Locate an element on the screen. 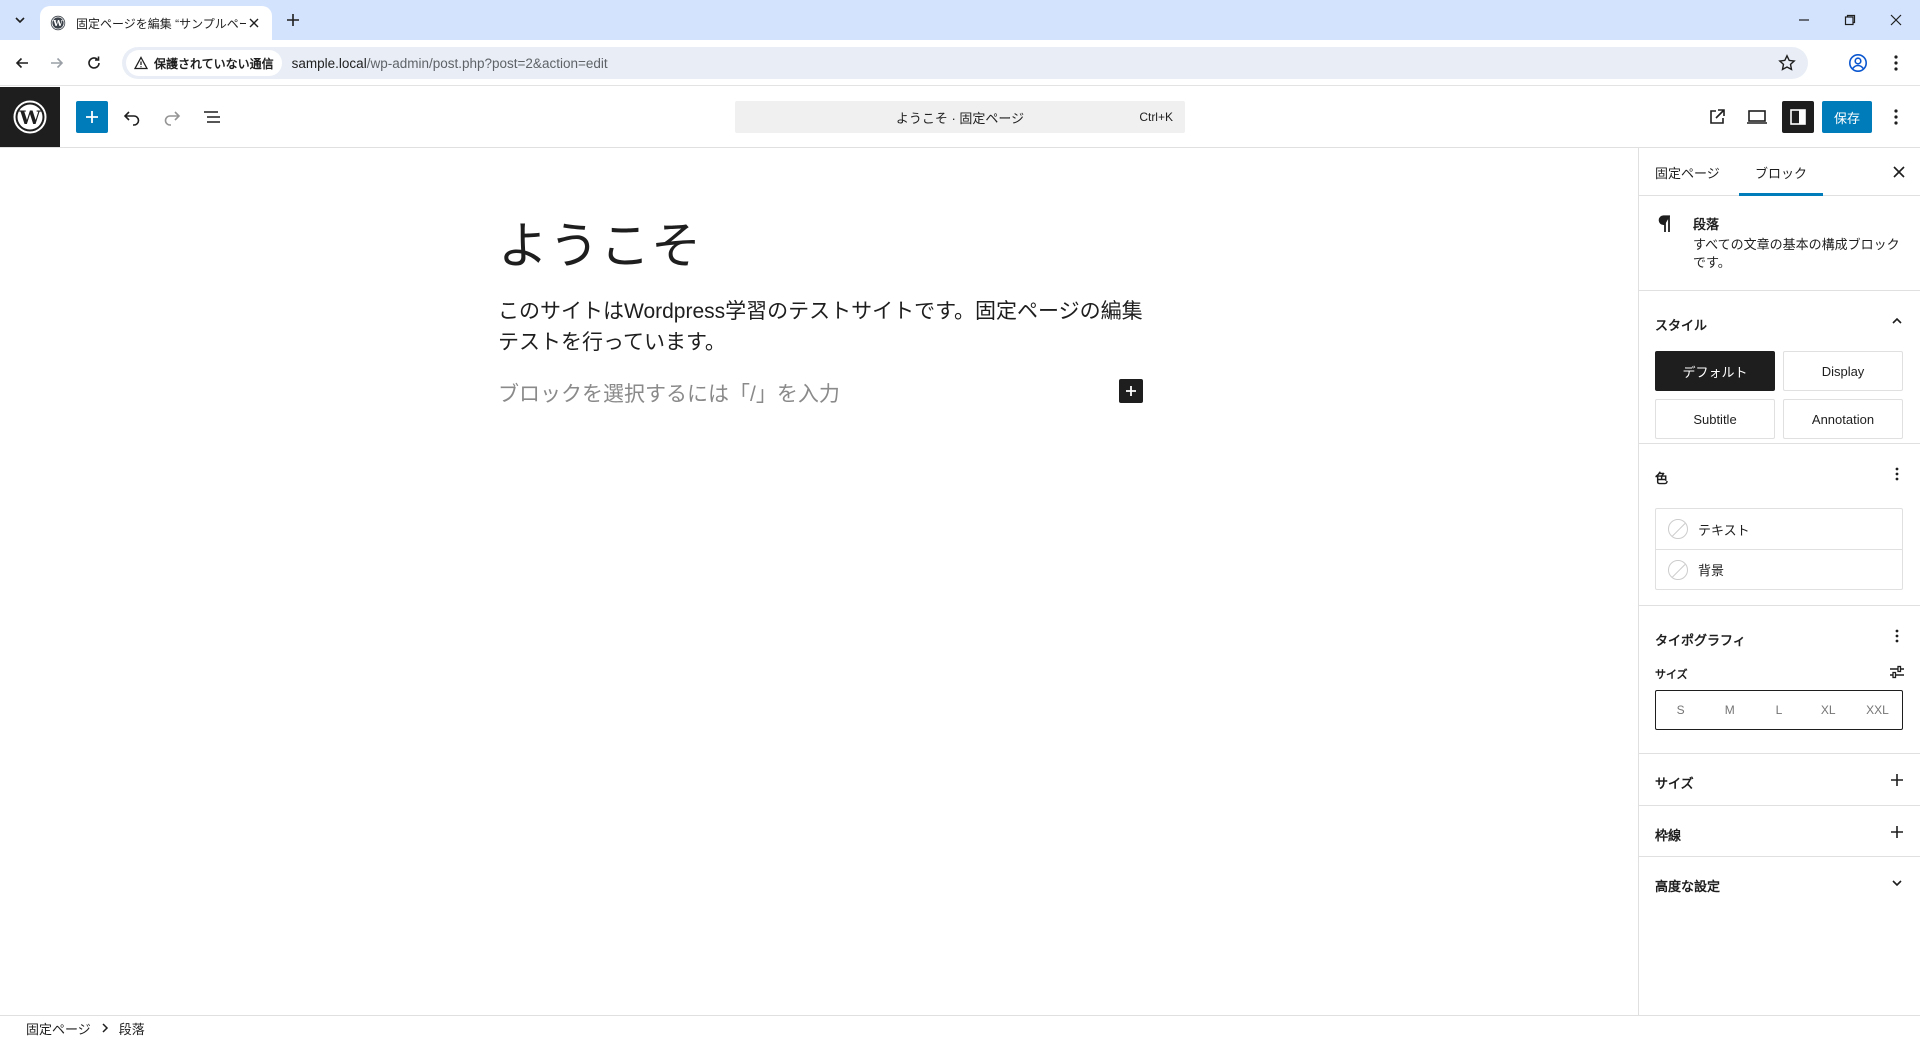 The width and height of the screenshot is (1920, 1040). options-menu-button is located at coordinates (1896, 117).